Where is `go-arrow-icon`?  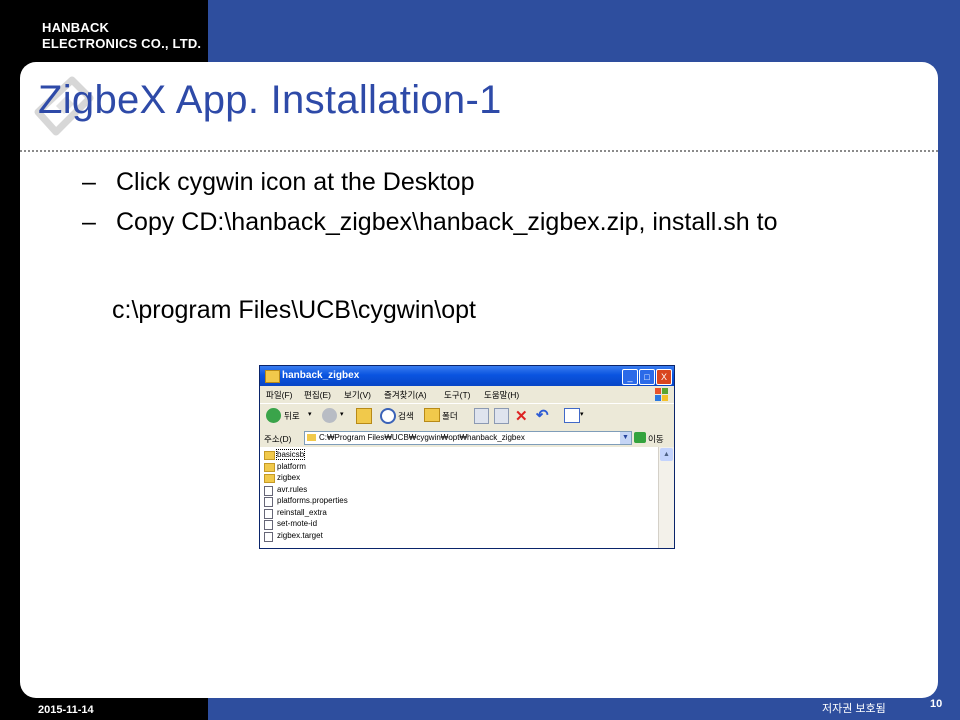
go-arrow-icon is located at coordinates (640, 437).